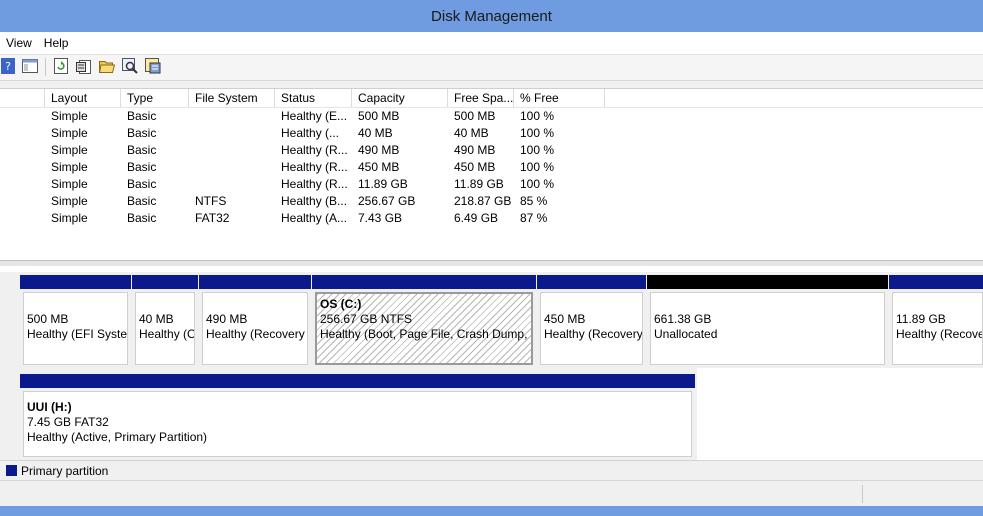  I want to click on cell-percent-free: 87 %, so click(534, 218).